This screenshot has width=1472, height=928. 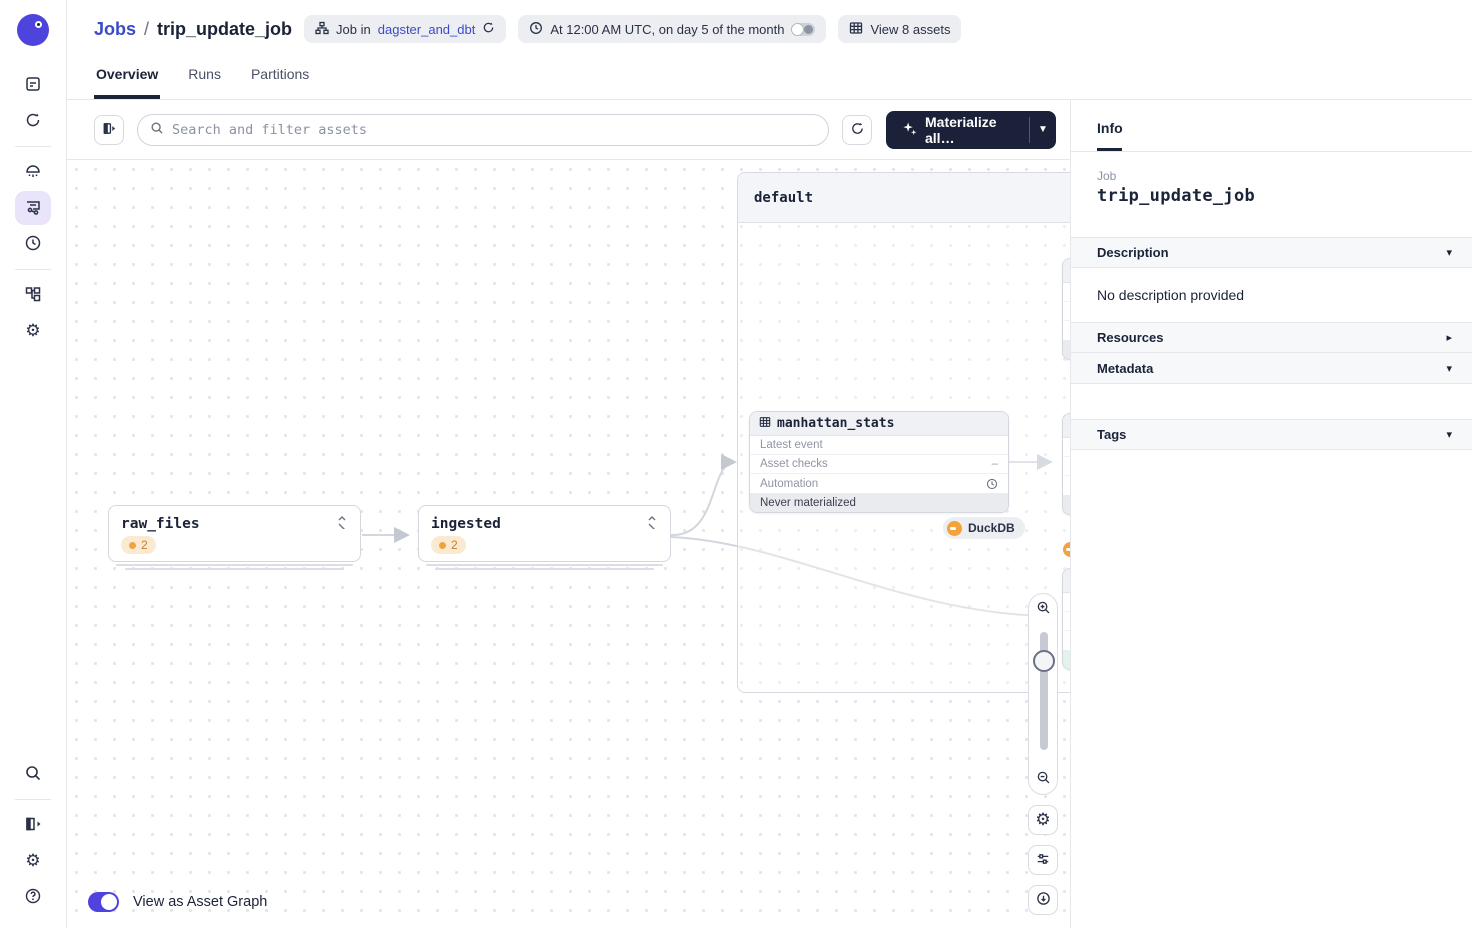 What do you see at coordinates (954, 528) in the screenshot?
I see `duckdb-icon` at bounding box center [954, 528].